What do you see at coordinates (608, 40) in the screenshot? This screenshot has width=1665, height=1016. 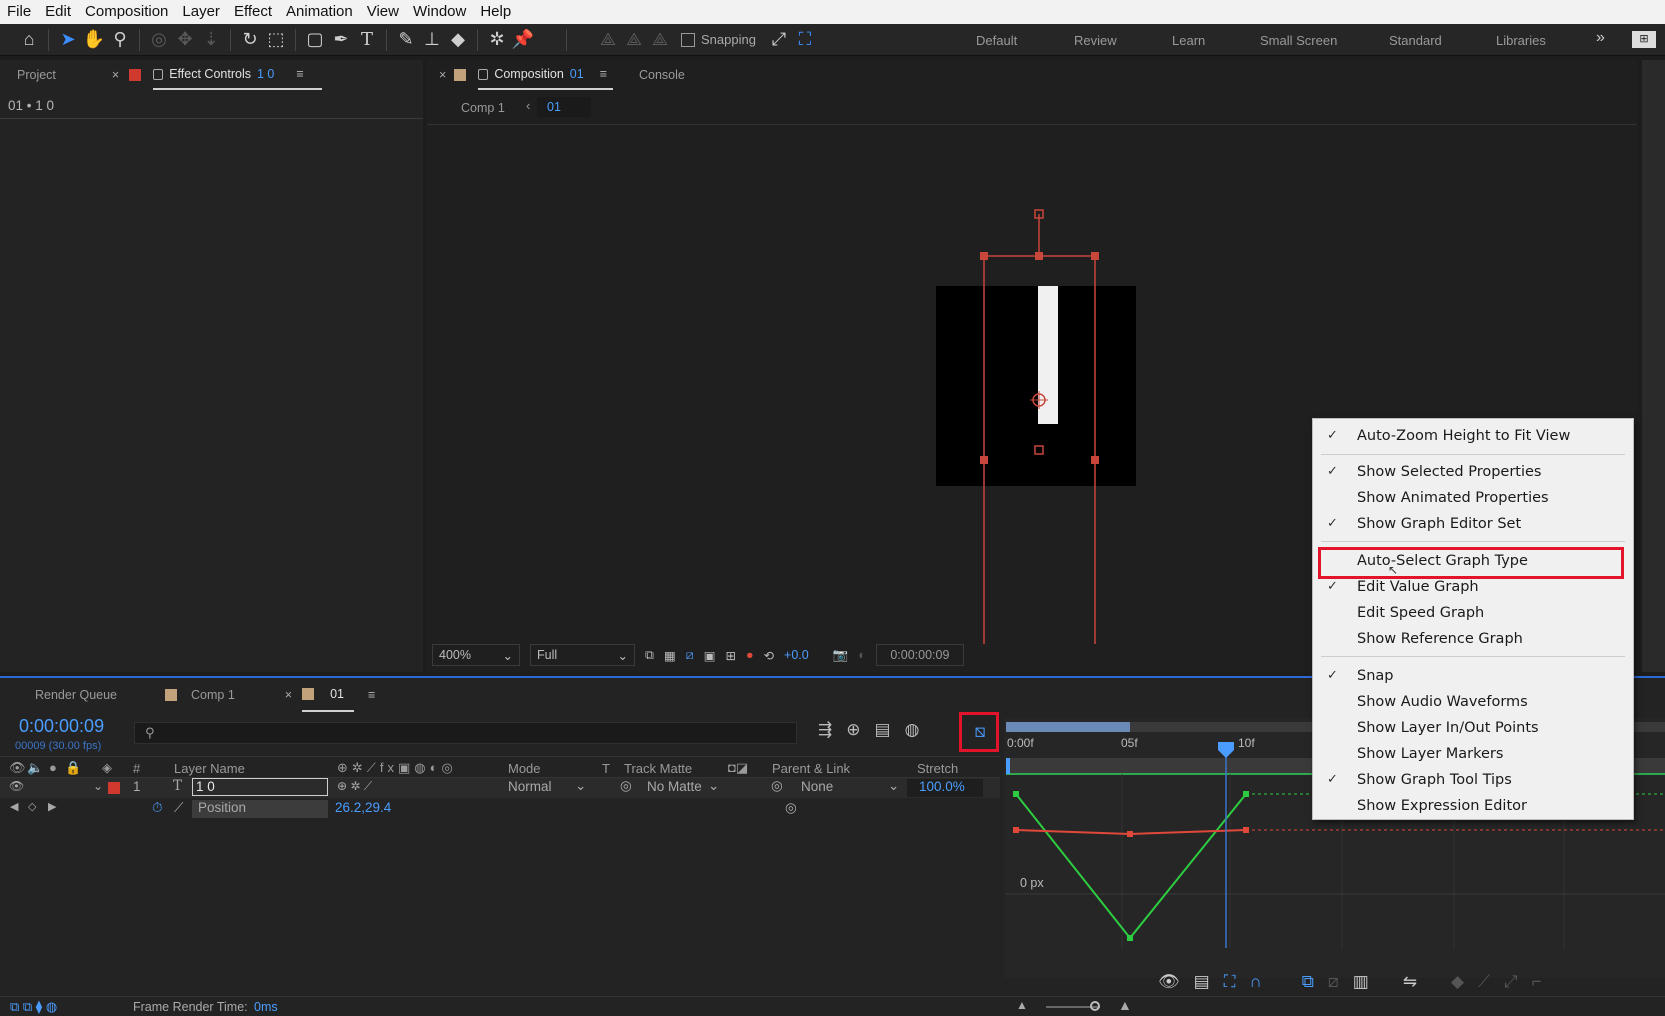 I see `local-axis-icon: ⟁` at bounding box center [608, 40].